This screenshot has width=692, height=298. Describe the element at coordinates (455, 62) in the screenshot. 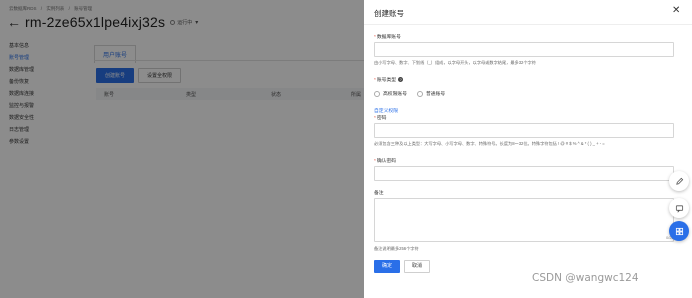

I see `username-hint: 由小写字母、数字、下划线（_）组成，以字母开头，以字母或数字结尾，最多32个字符` at that location.